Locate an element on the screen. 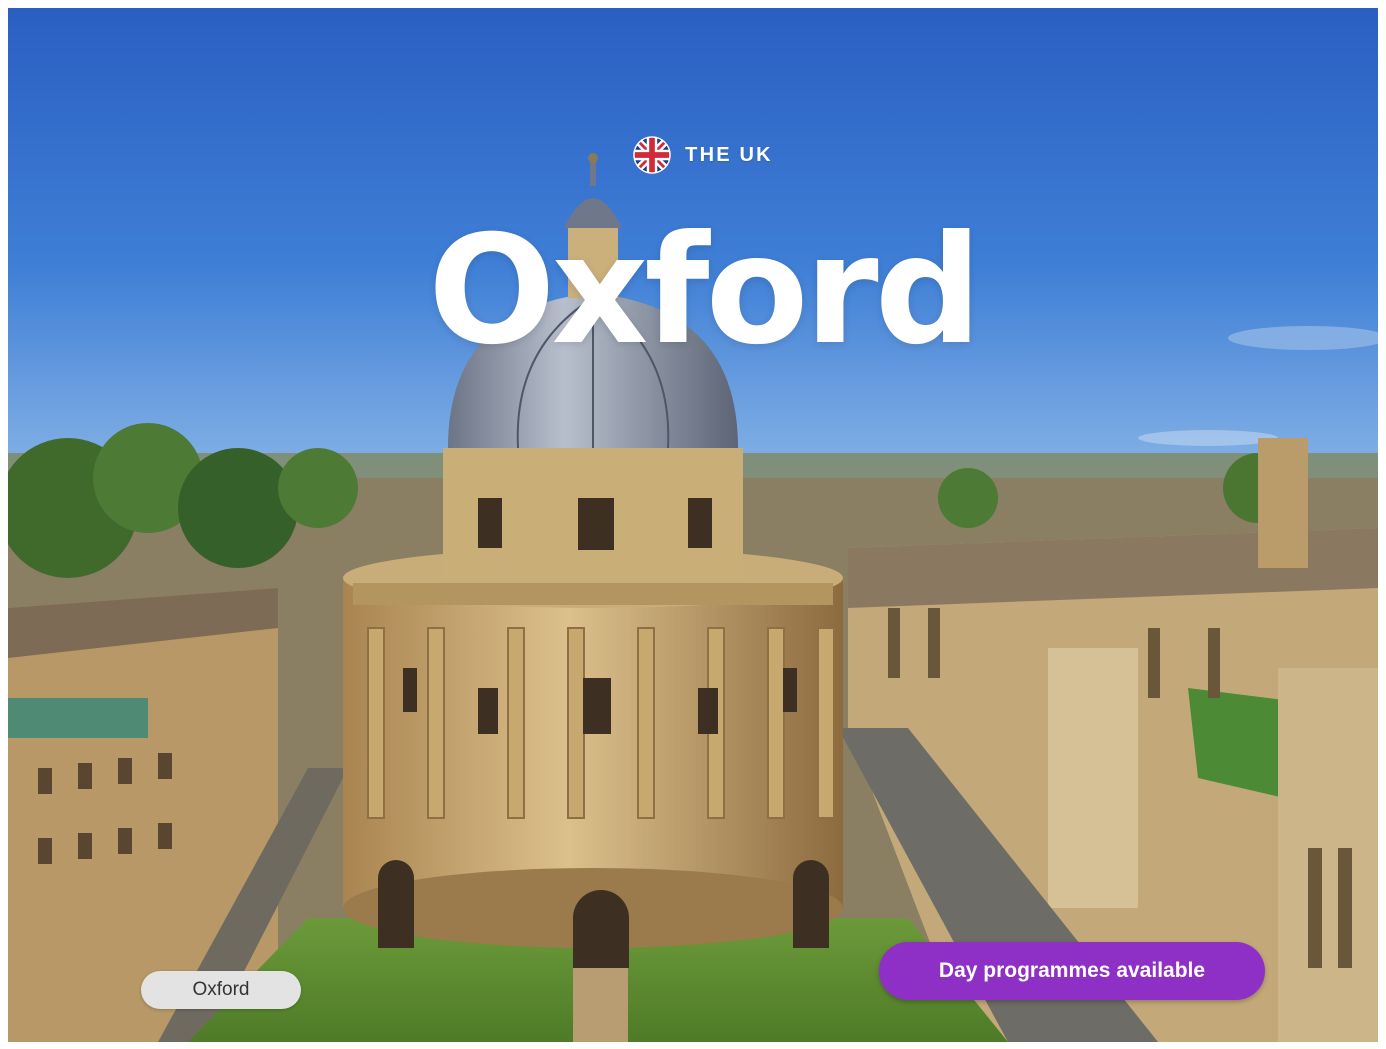 The width and height of the screenshot is (1386, 1049). location-chip: Oxford is located at coordinates (221, 990).